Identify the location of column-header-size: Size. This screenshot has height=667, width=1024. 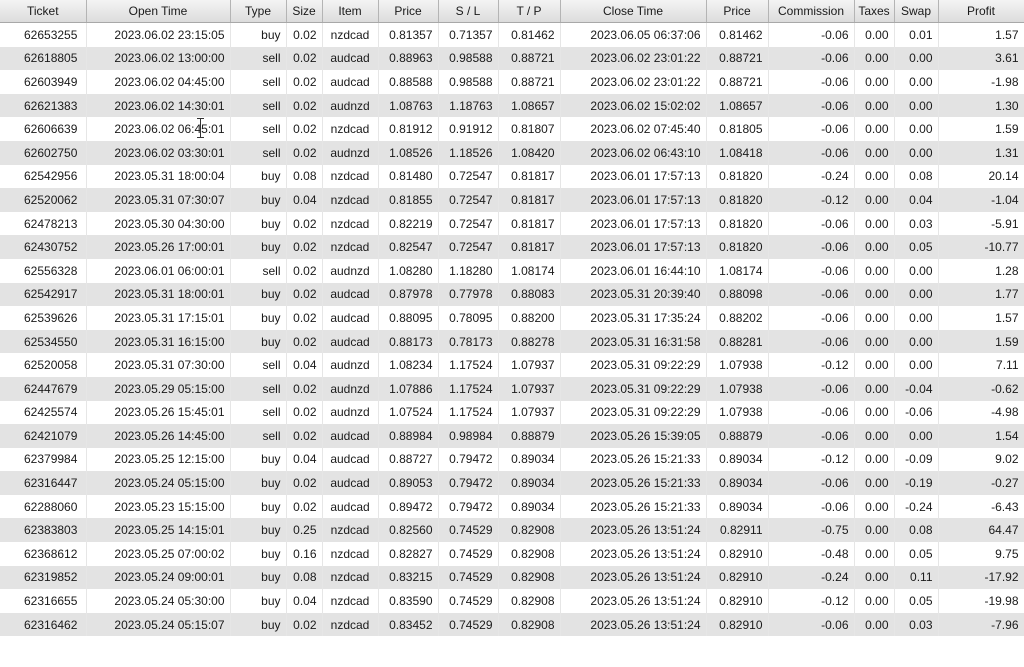
(304, 11).